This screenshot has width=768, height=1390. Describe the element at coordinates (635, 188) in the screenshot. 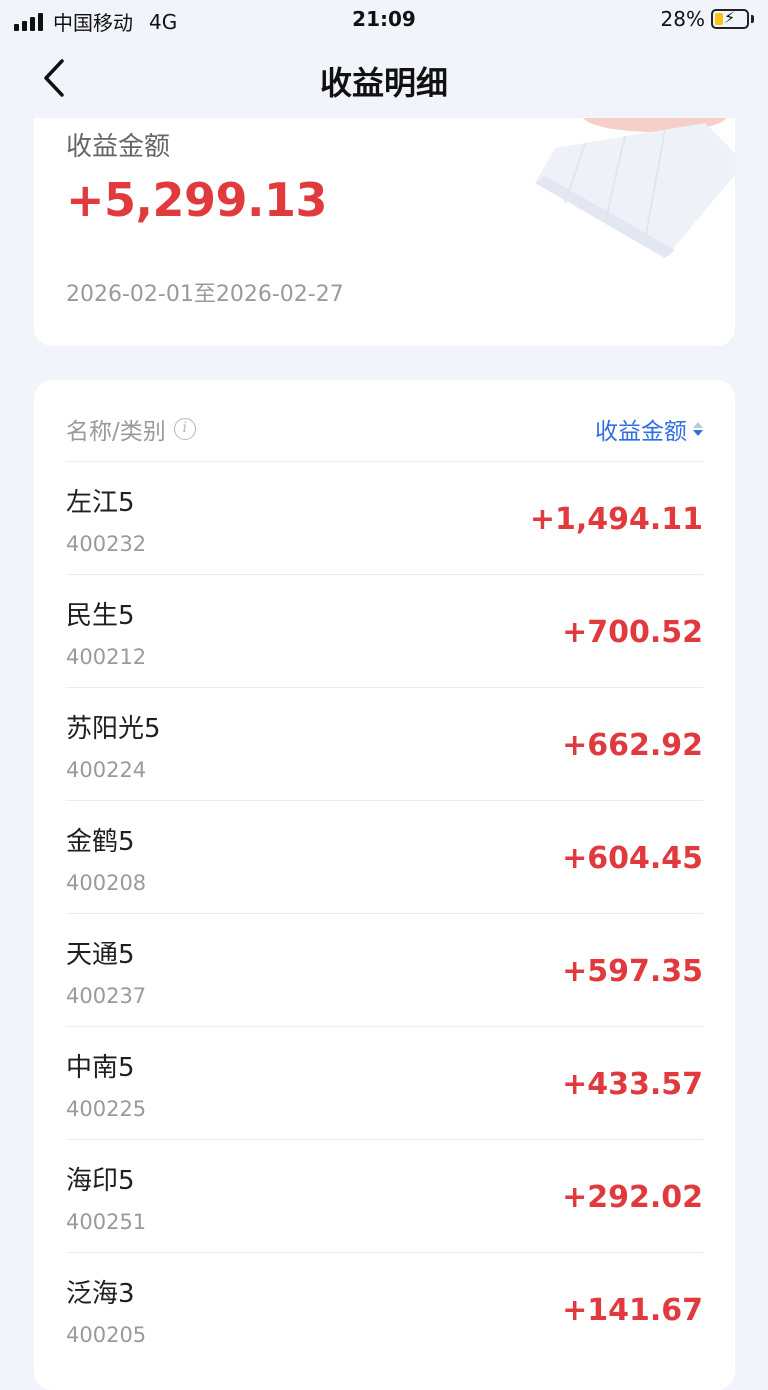

I see `decorative-illustration` at that location.